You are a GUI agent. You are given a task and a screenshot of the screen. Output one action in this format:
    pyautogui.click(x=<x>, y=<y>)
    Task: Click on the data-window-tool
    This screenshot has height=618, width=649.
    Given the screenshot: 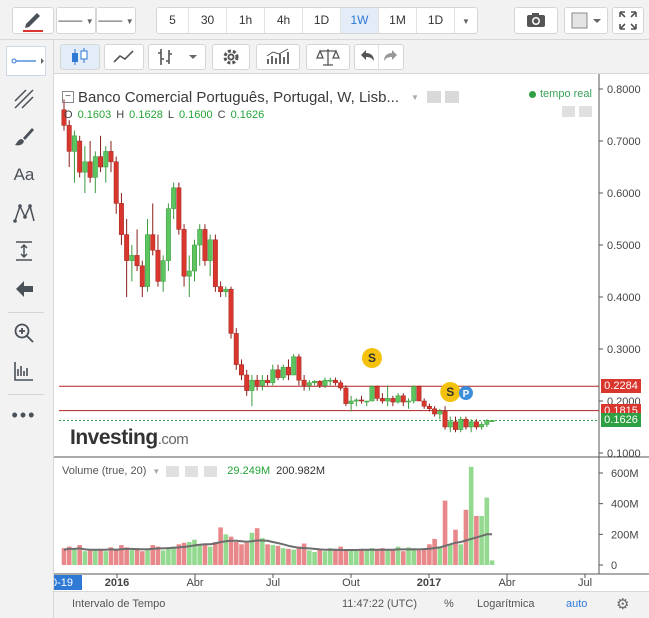 What is the action you would take?
    pyautogui.click(x=24, y=371)
    